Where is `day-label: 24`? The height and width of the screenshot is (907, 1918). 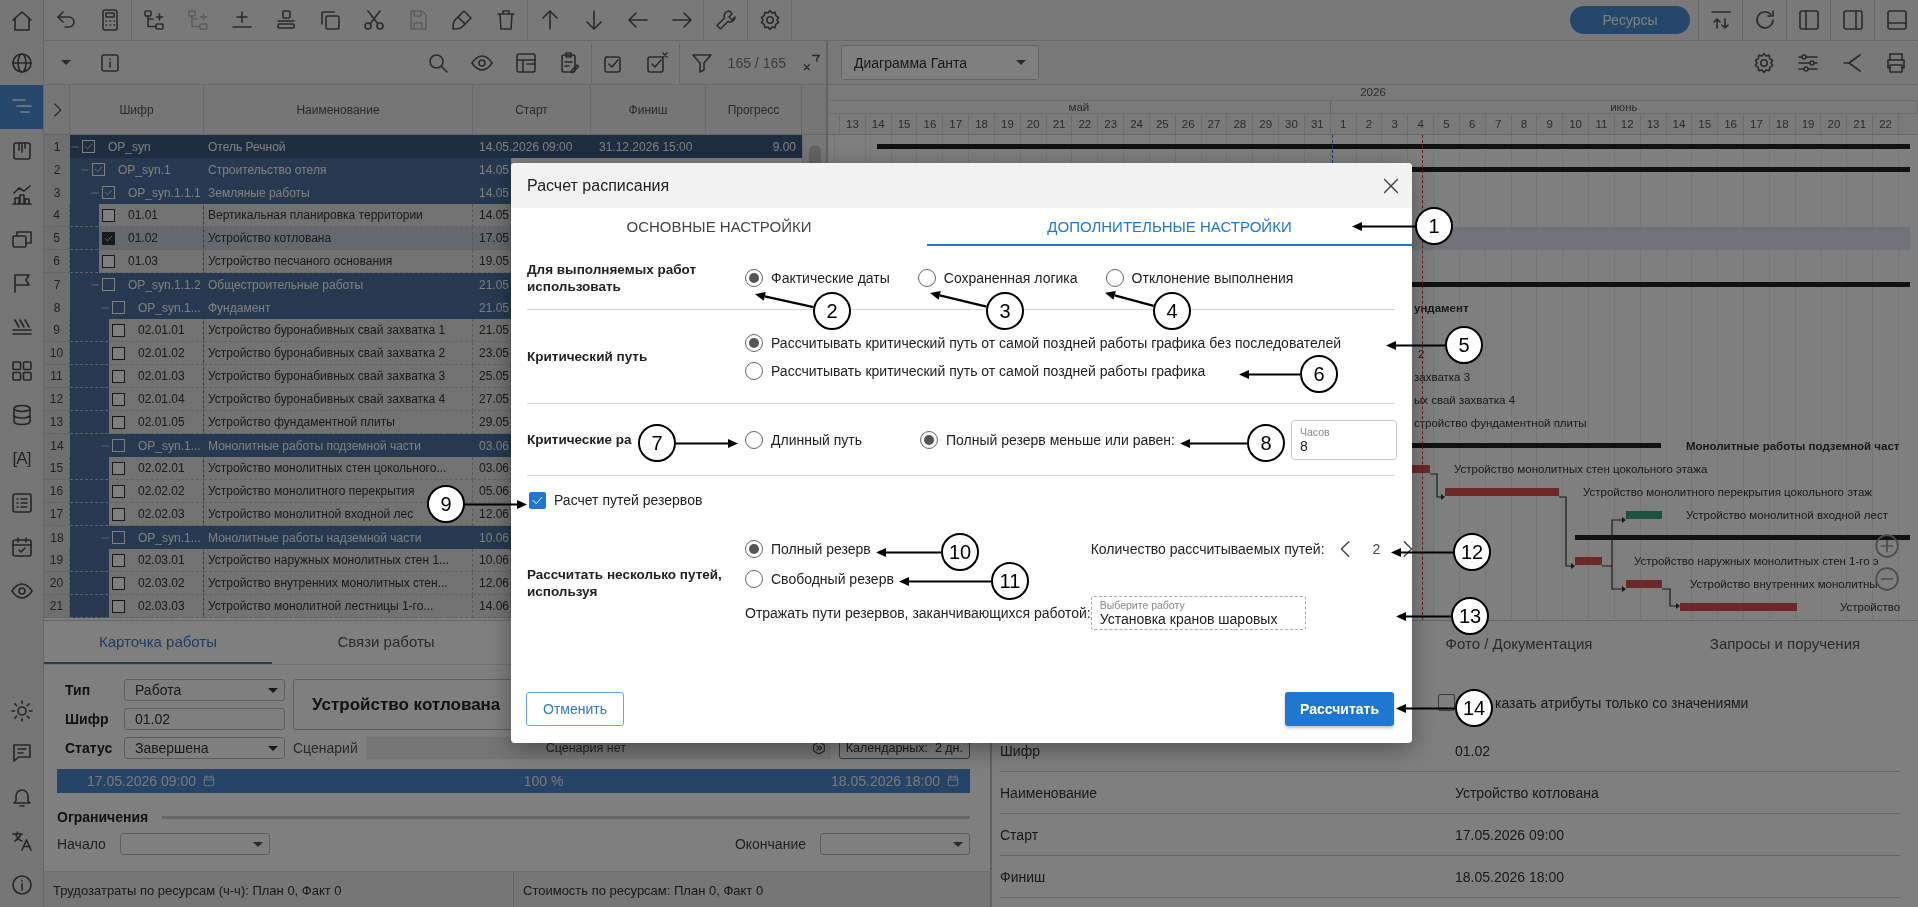 day-label: 24 is located at coordinates (1137, 124).